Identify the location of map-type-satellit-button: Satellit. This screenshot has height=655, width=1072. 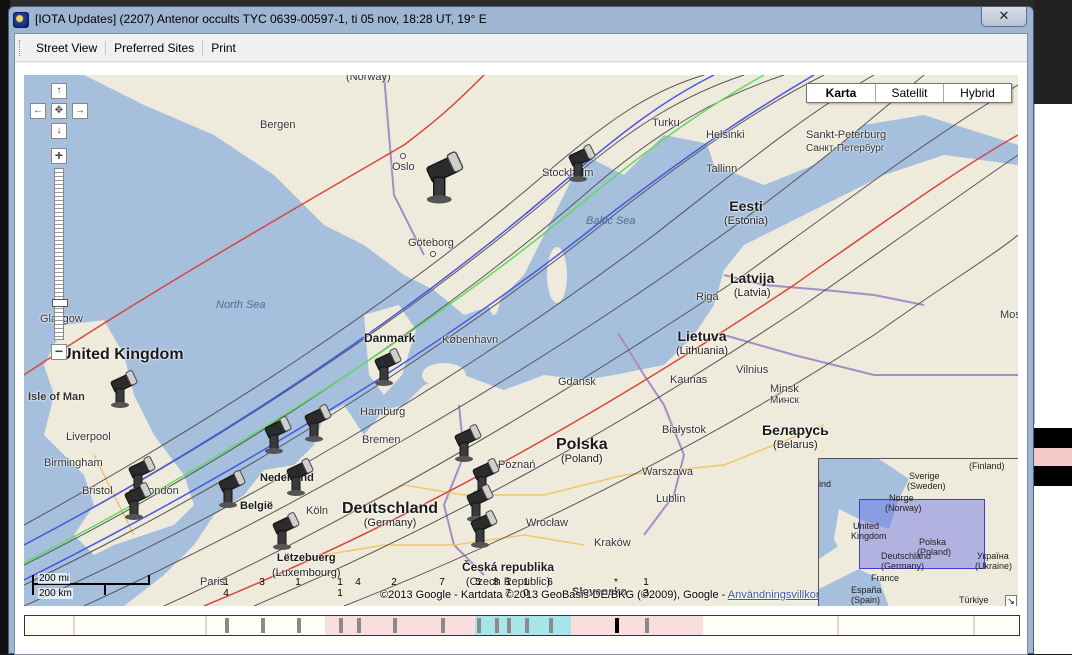
(909, 93).